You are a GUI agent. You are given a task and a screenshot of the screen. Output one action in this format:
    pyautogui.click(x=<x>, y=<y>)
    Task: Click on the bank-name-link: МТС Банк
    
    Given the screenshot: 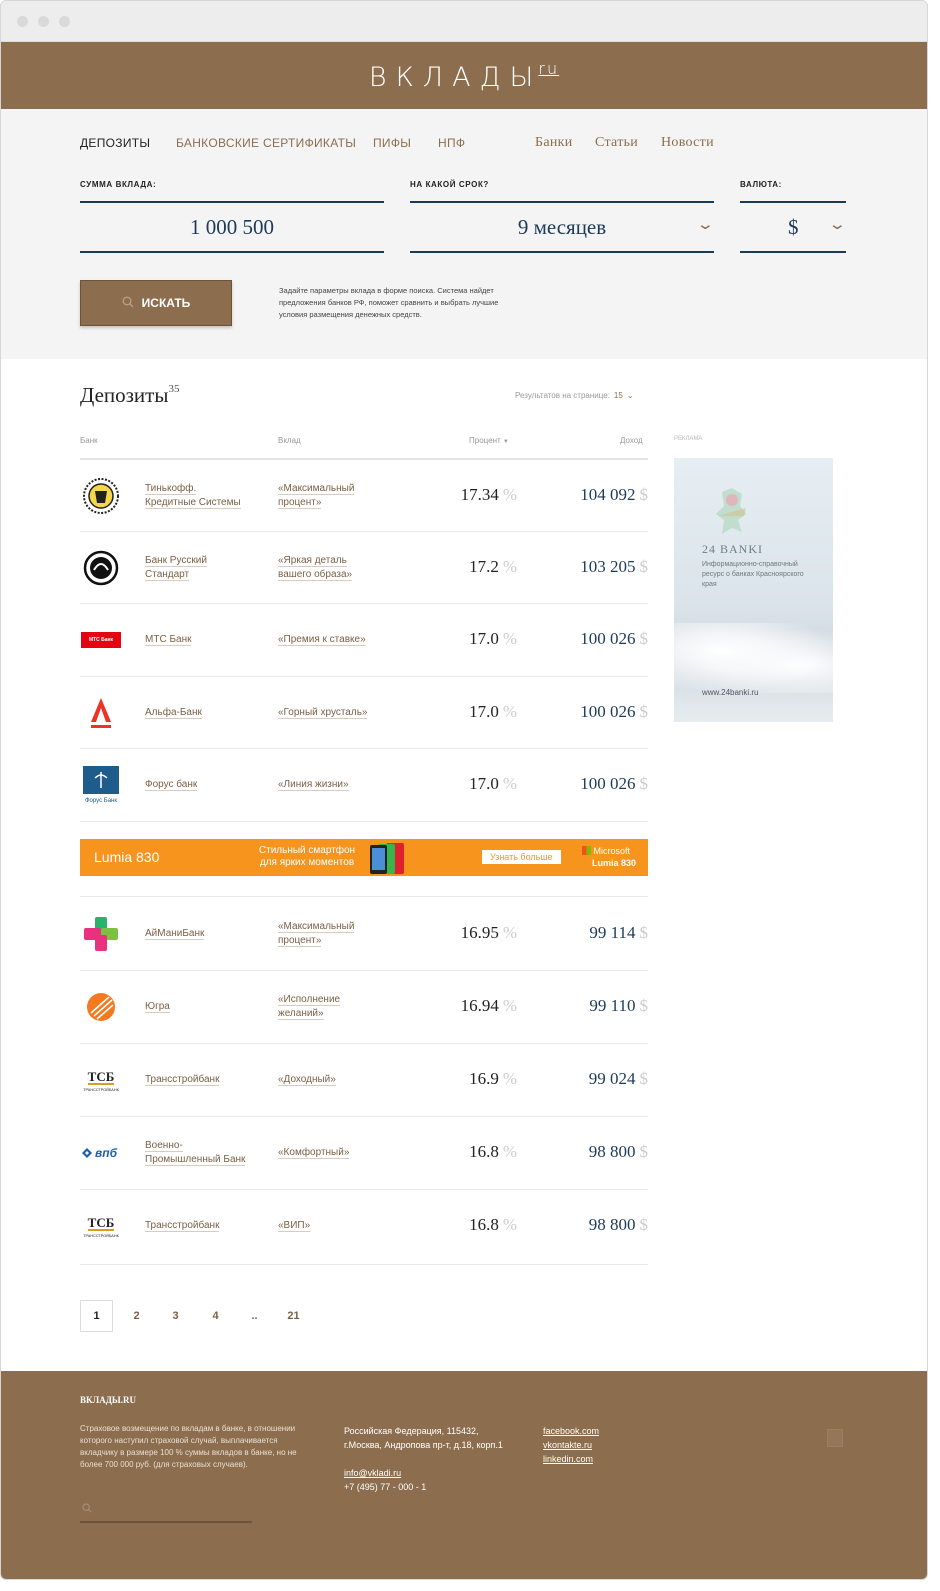 What is the action you would take?
    pyautogui.click(x=200, y=640)
    